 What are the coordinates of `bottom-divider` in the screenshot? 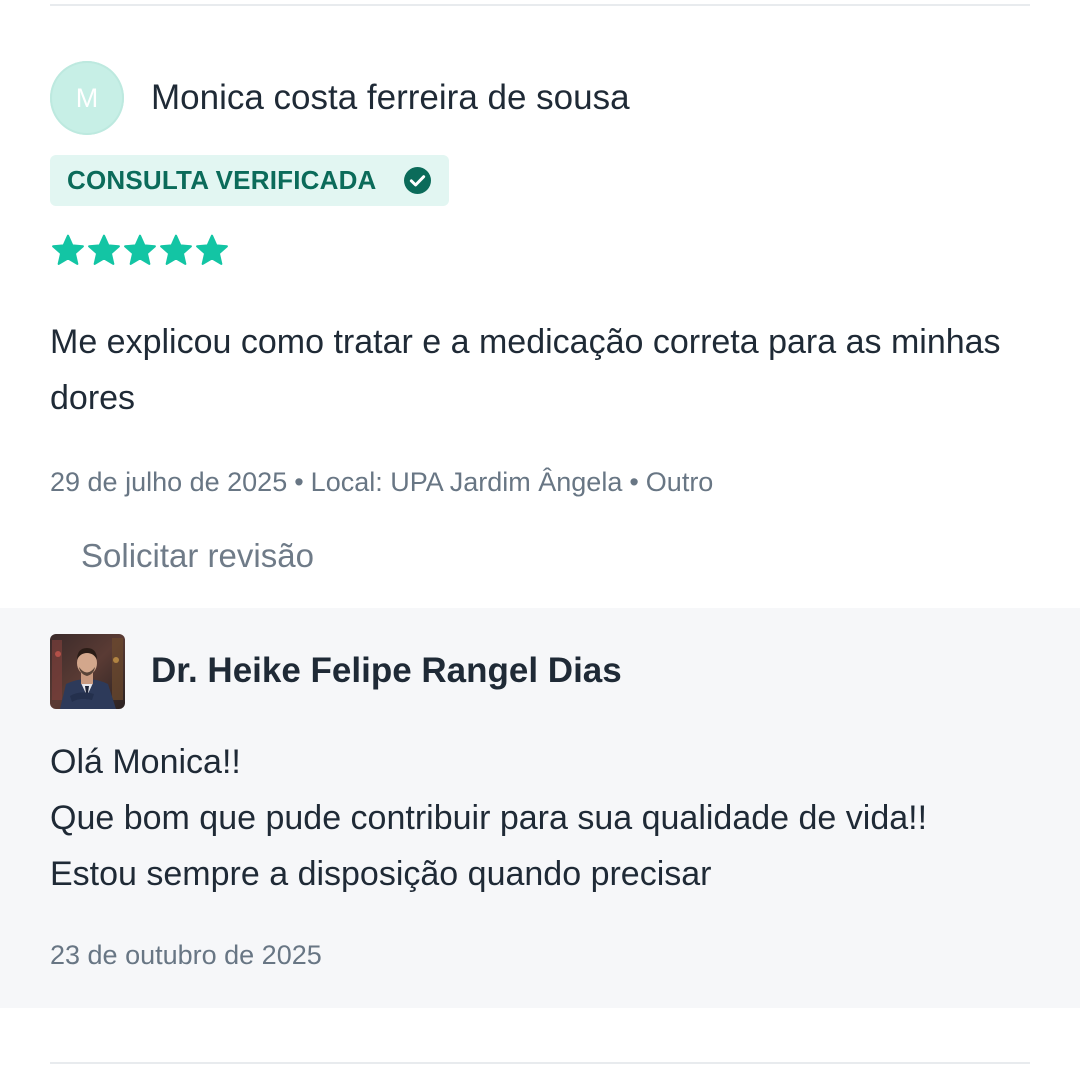 It's located at (540, 1063).